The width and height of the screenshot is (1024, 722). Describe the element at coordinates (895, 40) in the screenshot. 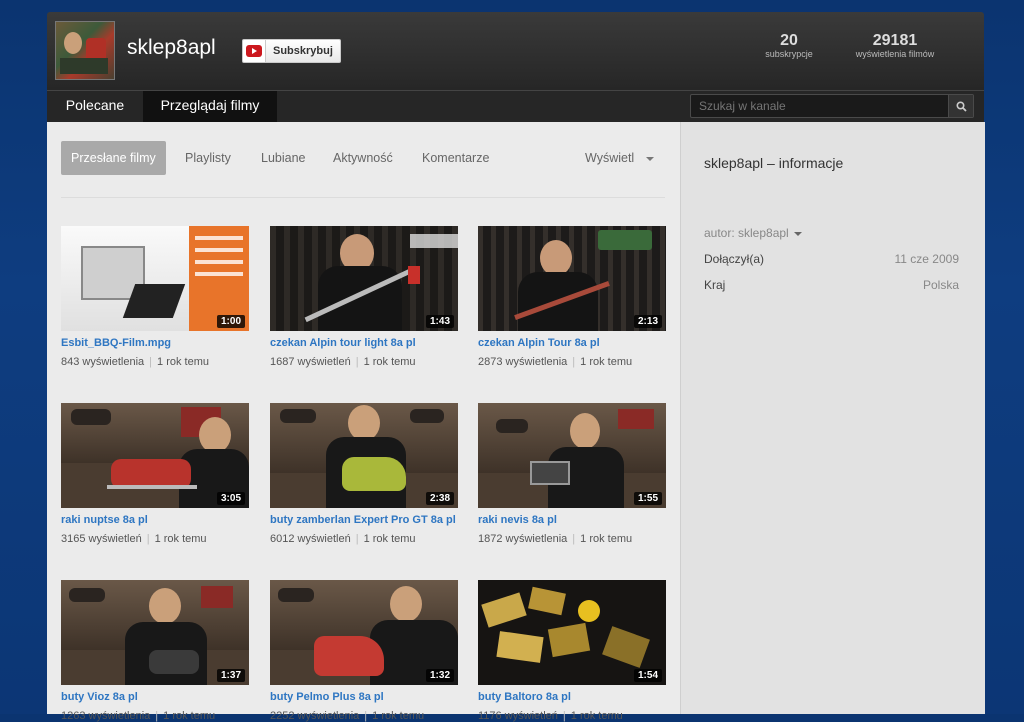

I see `views-count: 29181` at that location.